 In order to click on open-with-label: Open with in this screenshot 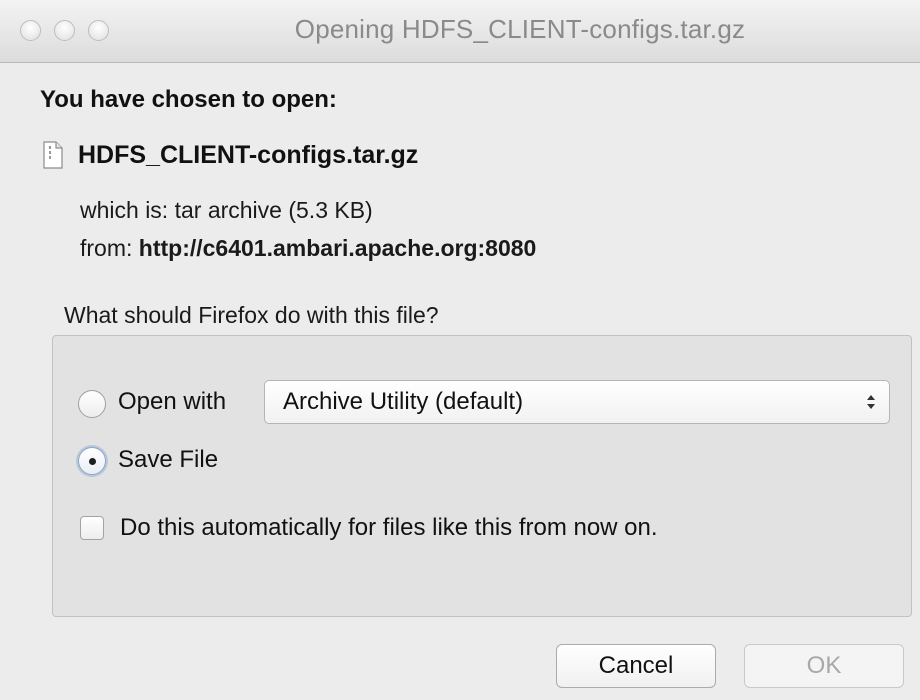, I will do `click(172, 402)`.